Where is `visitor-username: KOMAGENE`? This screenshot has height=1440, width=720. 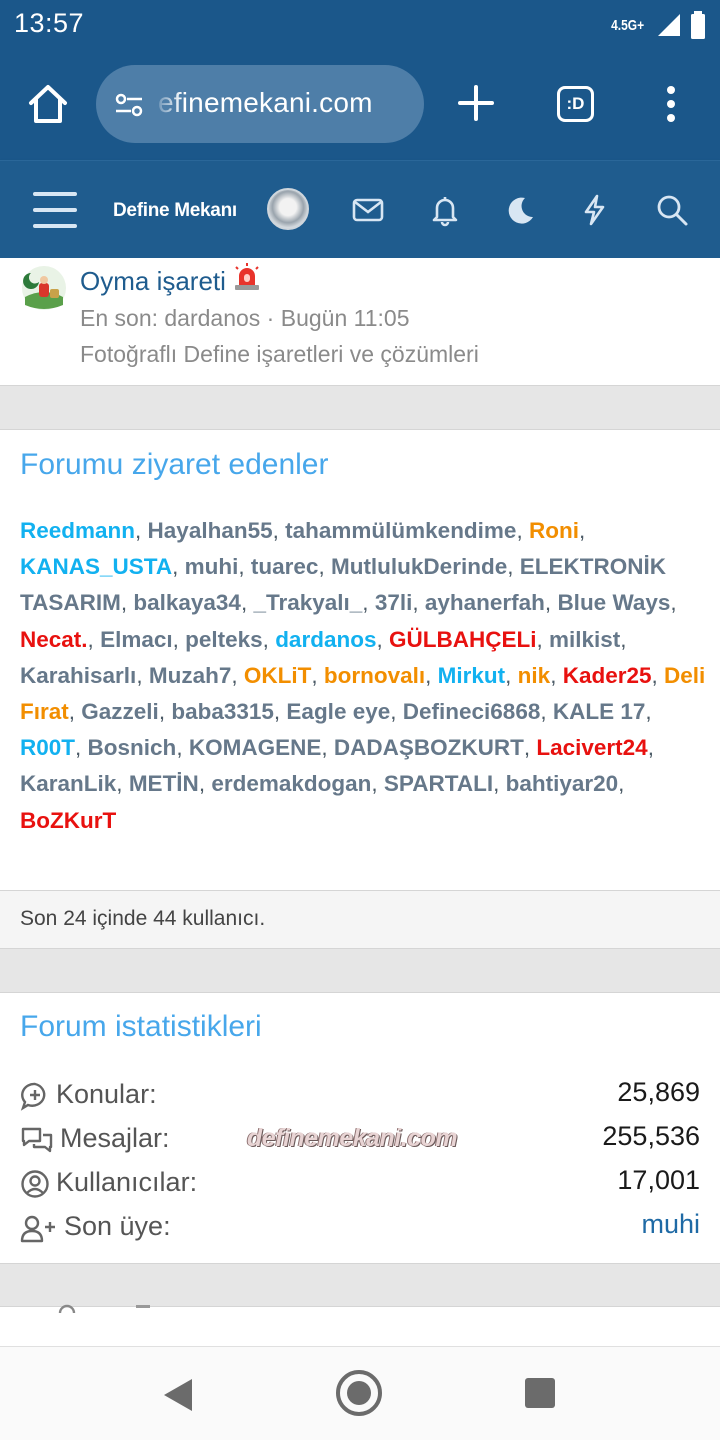 visitor-username: KOMAGENE is located at coordinates (255, 747).